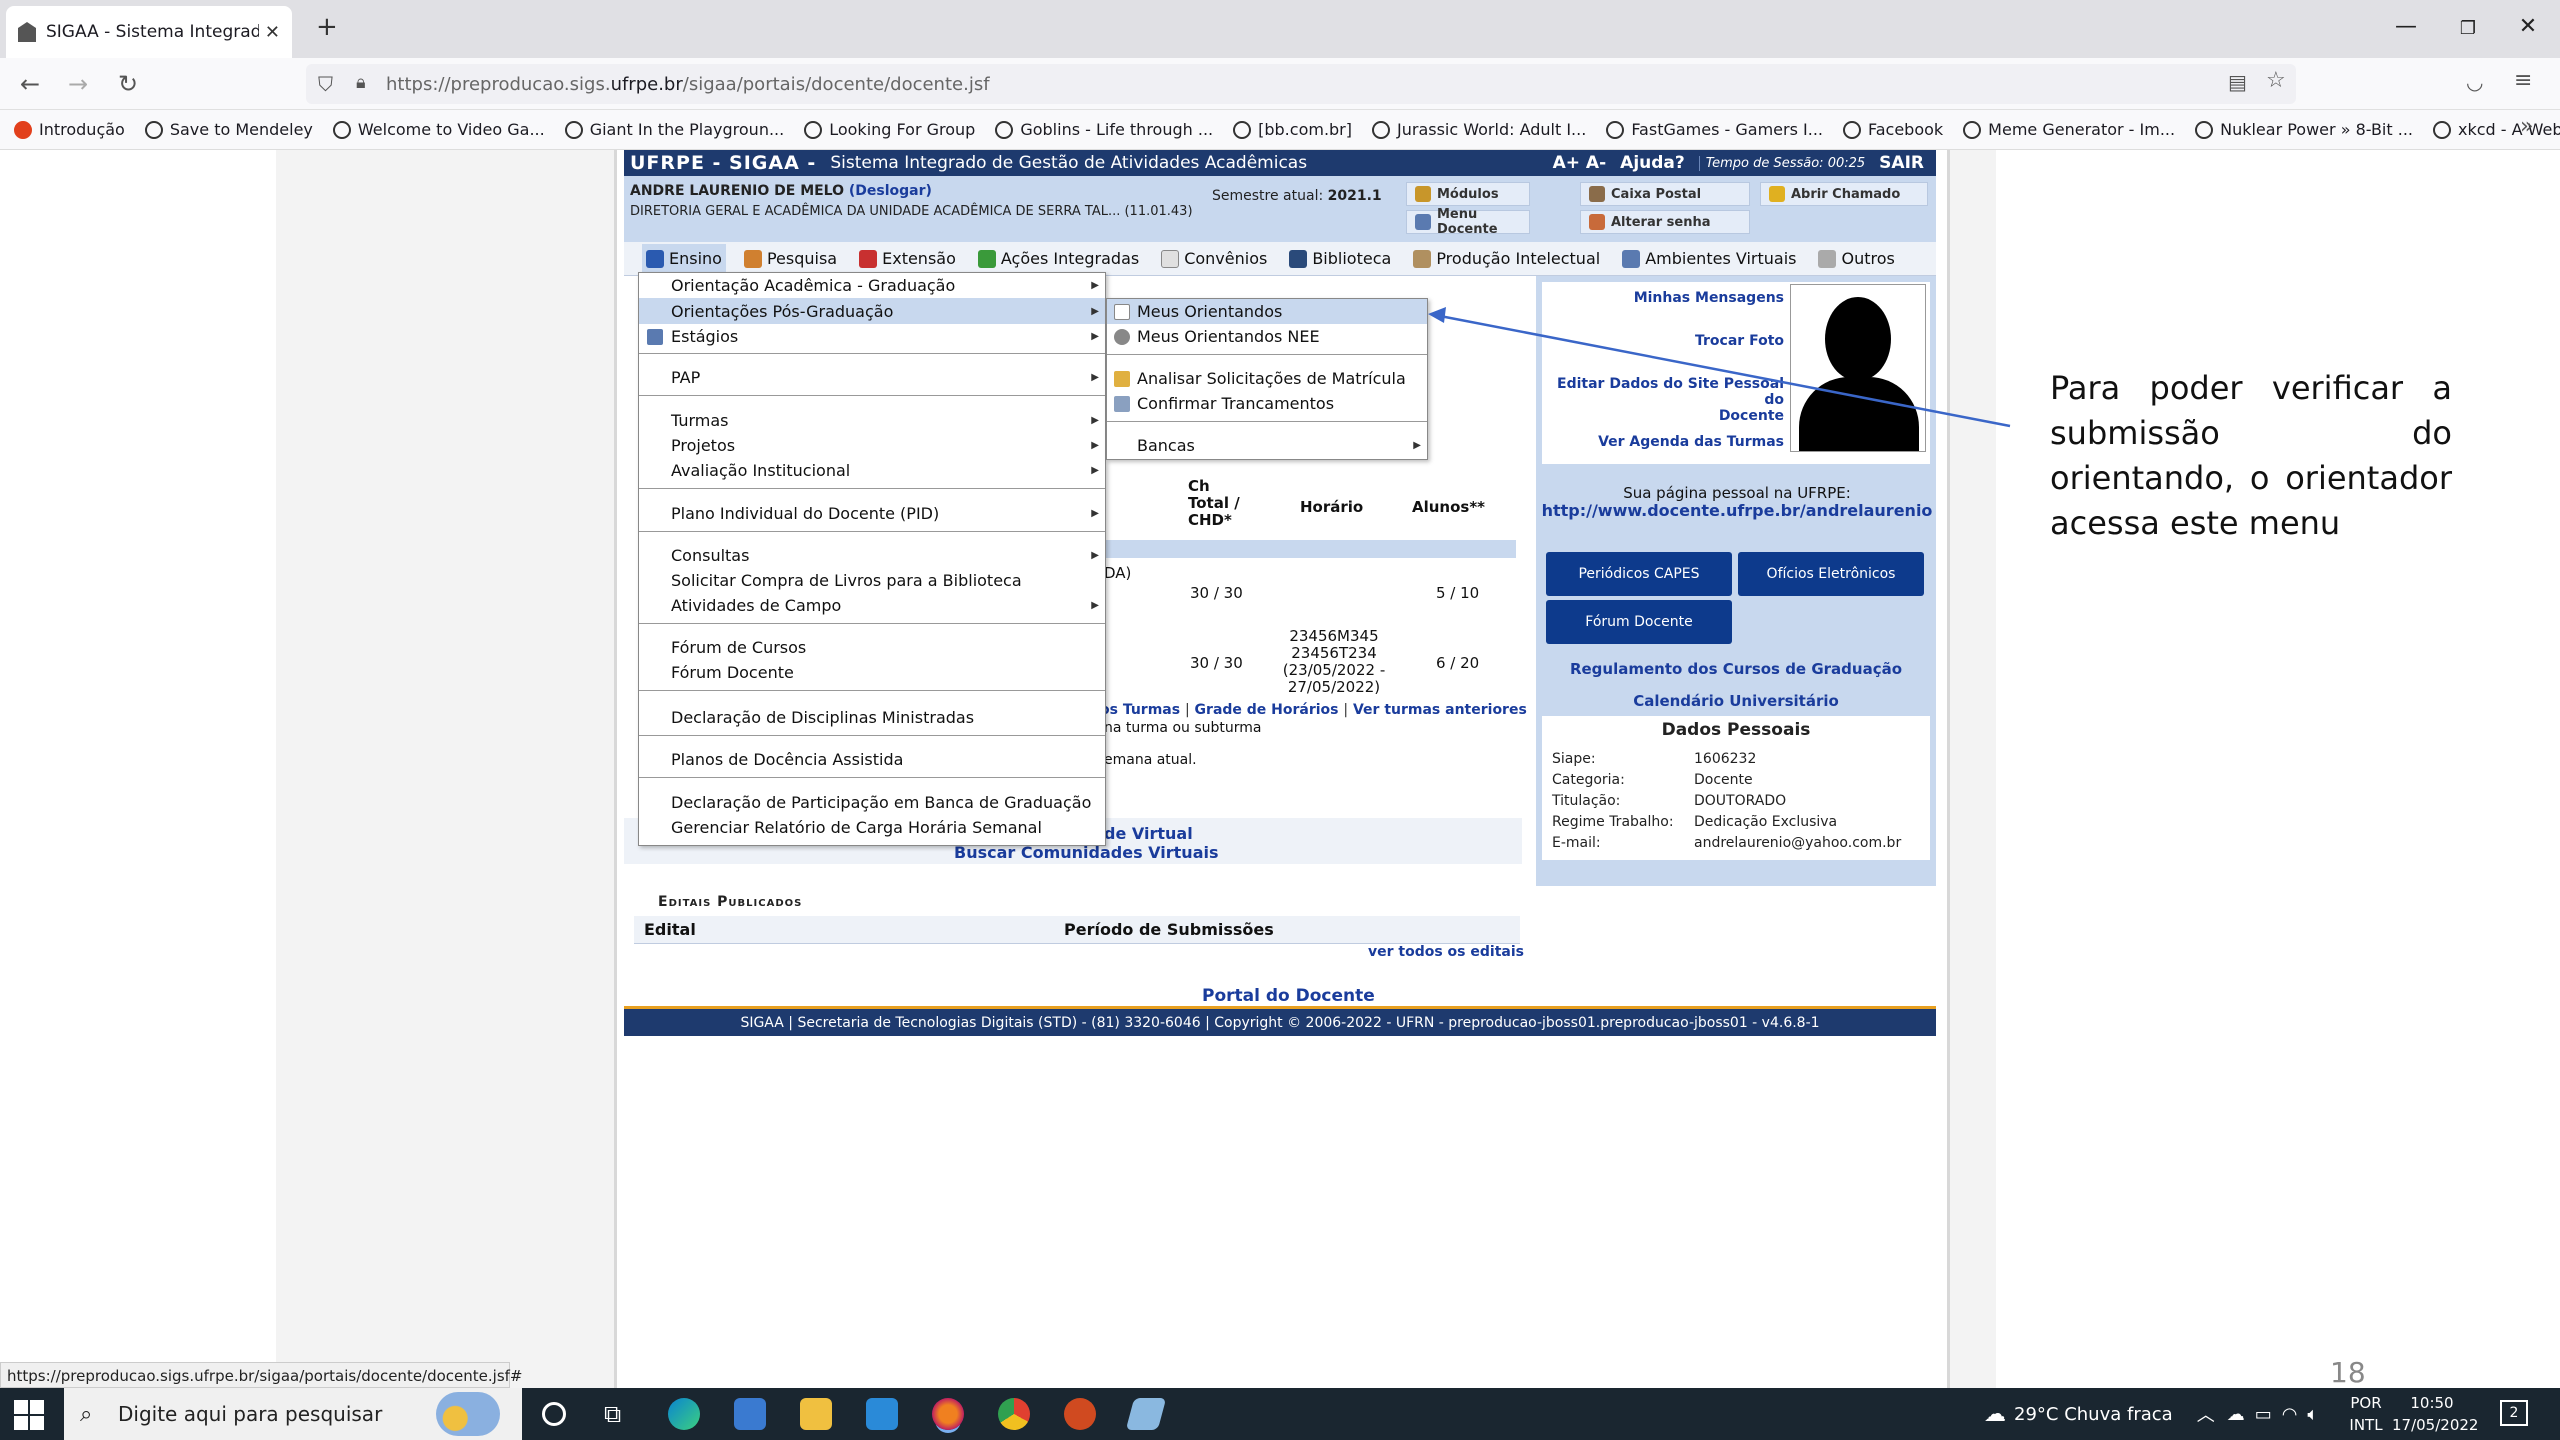 The height and width of the screenshot is (1440, 2560). Describe the element at coordinates (2236, 1414) in the screenshot. I see `onedrive-icon: ☁` at that location.